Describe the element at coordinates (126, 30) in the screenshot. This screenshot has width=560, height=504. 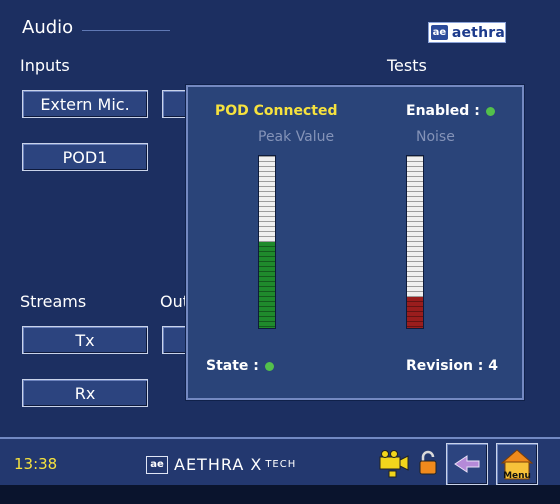
I see `title-divider` at that location.